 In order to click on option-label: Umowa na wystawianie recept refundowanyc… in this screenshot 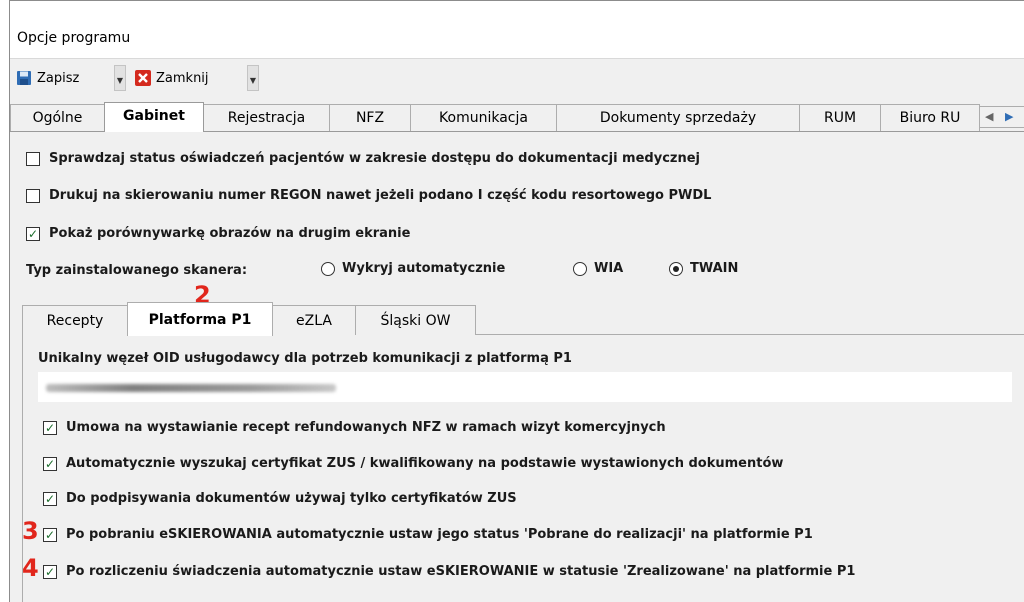, I will do `click(366, 427)`.